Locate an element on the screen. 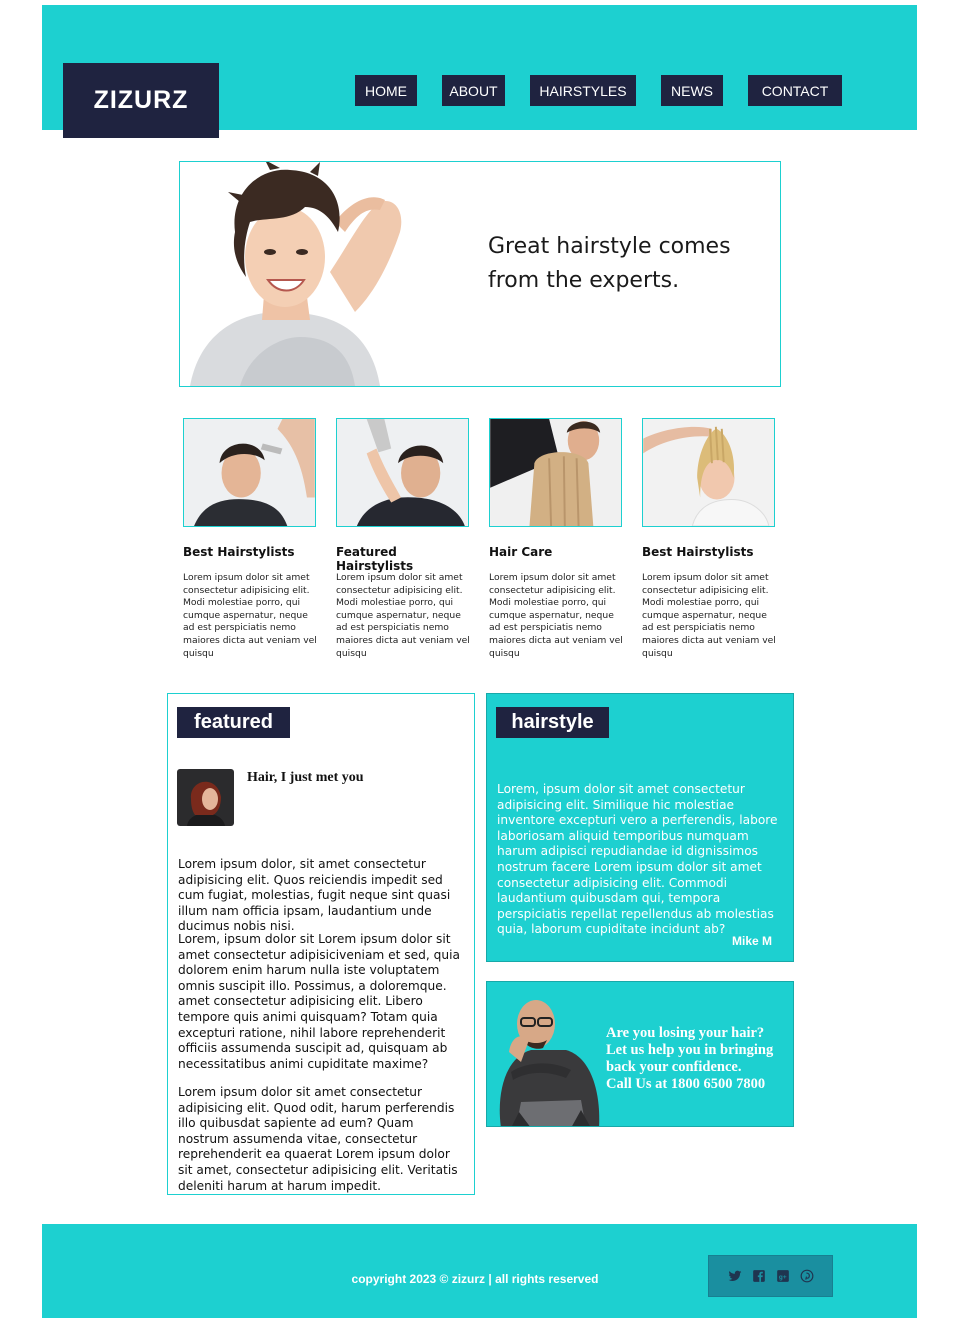 Image resolution: width=959 pixels, height=1322 pixels. featured-heading: Hair, I just met you is located at coordinates (305, 778).